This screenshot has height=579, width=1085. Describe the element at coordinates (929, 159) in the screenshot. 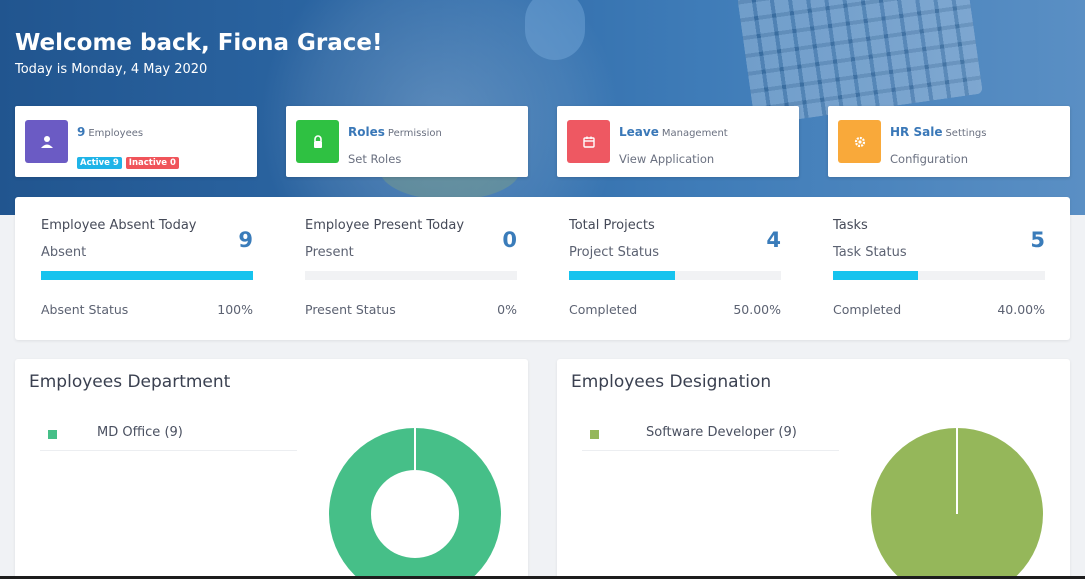

I see `configuration-link: Configuration` at that location.